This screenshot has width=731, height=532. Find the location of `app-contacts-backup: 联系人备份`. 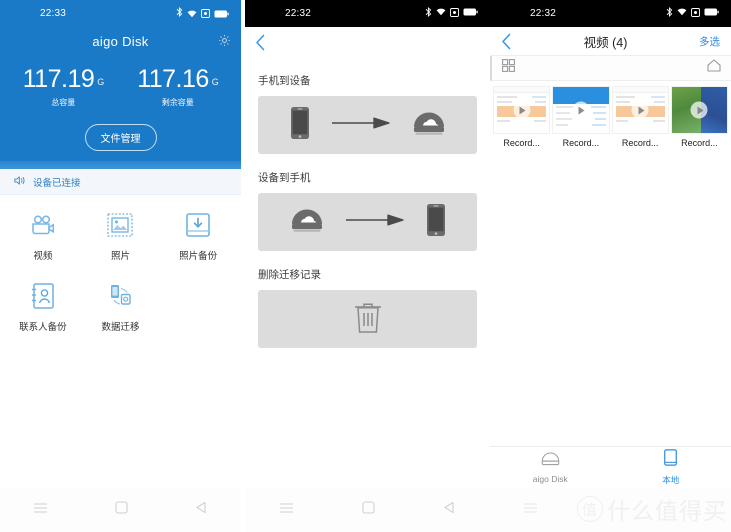

app-contacts-backup: 联系人备份 is located at coordinates (43, 306).